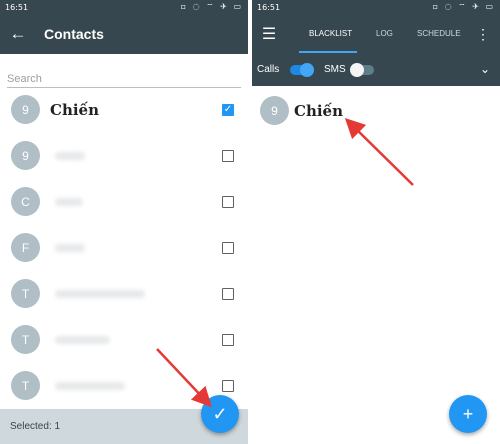 The width and height of the screenshot is (500, 444). Describe the element at coordinates (124, 77) in the screenshot. I see `search-input: Search` at that location.